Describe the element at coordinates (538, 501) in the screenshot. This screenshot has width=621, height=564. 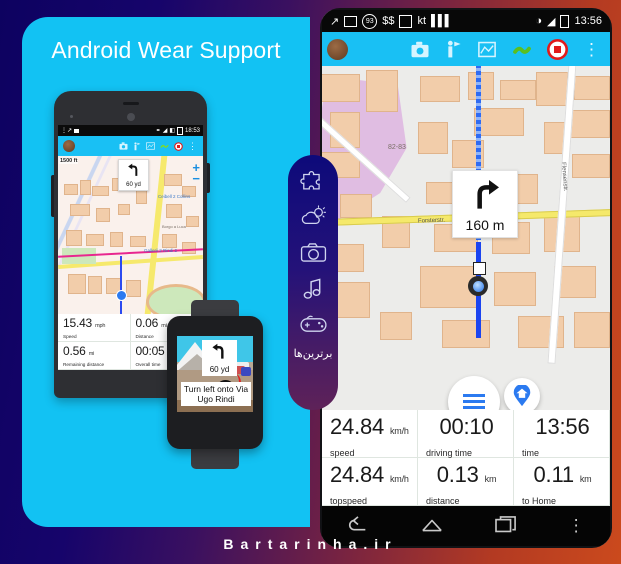
I see `stat-label: to Home` at that location.